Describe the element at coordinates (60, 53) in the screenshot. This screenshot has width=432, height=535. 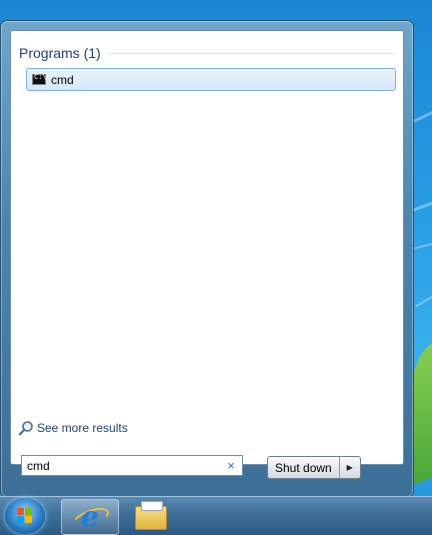
I see `programs-section-title: Programs (1)` at that location.